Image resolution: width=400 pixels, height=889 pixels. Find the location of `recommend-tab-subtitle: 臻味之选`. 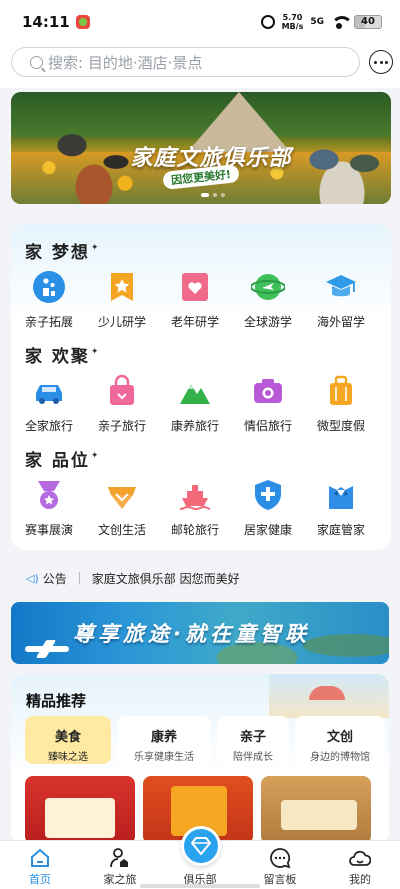

recommend-tab-subtitle: 臻味之选 is located at coordinates (68, 757).